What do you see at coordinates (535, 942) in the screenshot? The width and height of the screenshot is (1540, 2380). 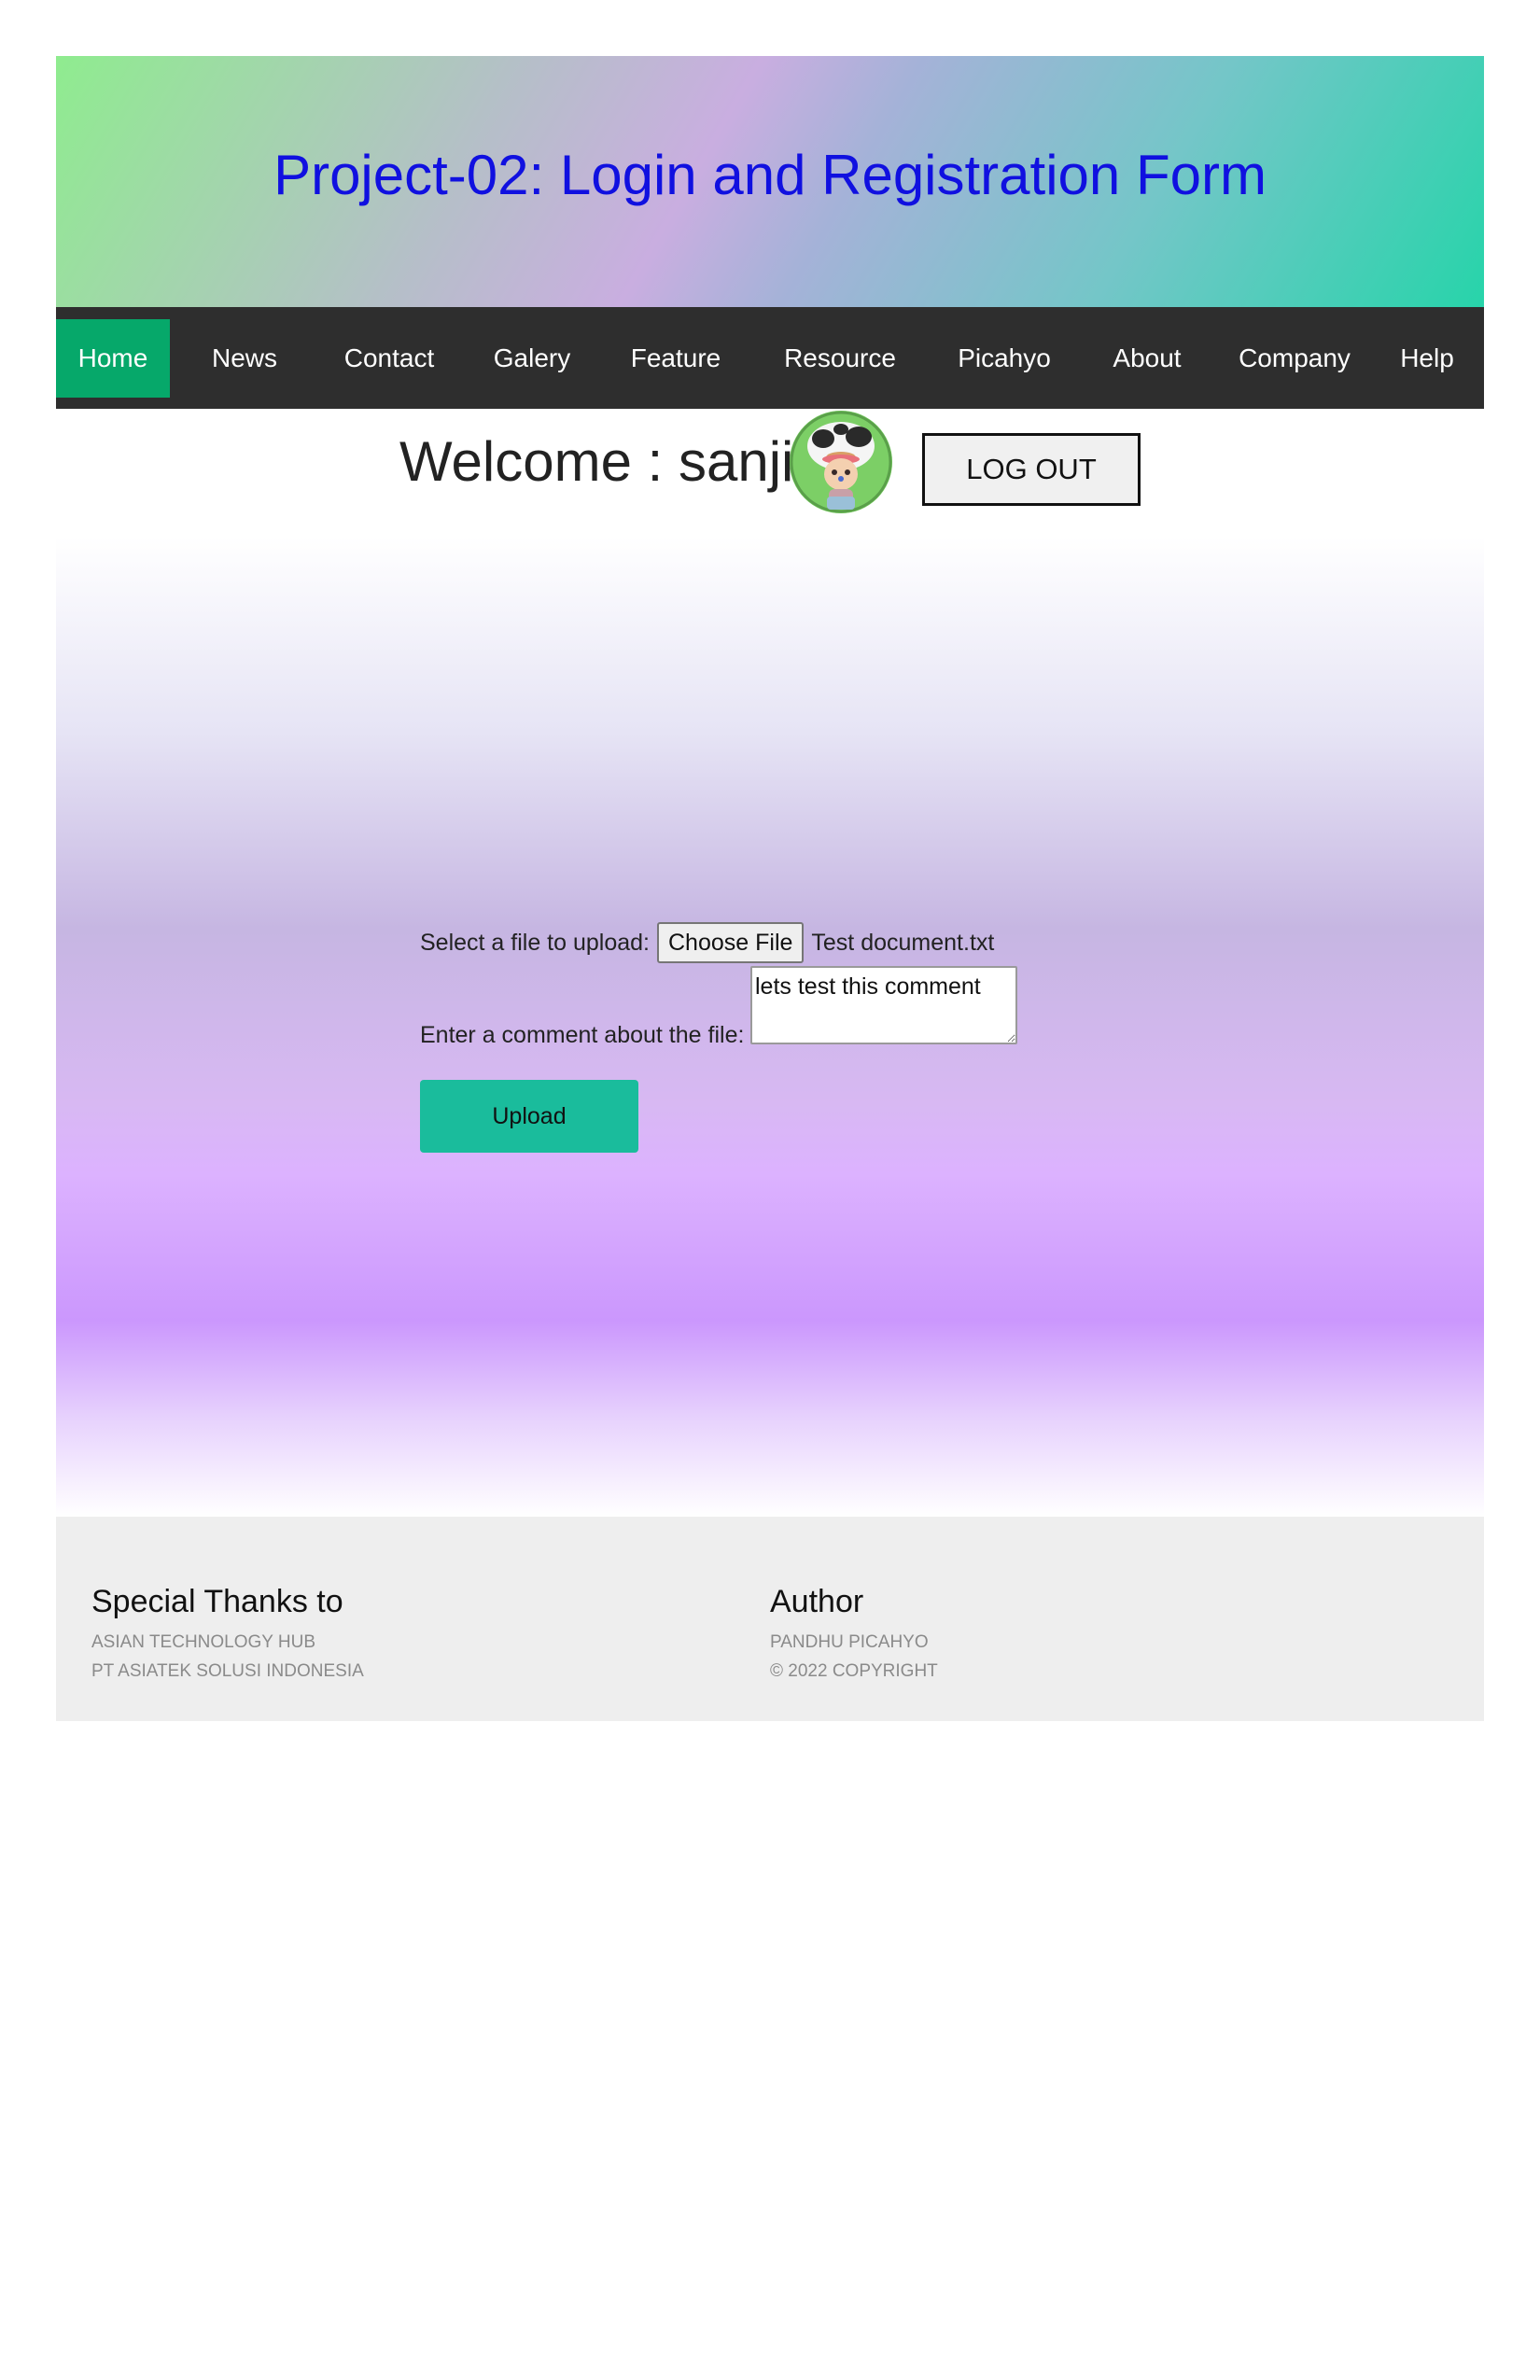 I see `file-label: Select a file to upload:` at bounding box center [535, 942].